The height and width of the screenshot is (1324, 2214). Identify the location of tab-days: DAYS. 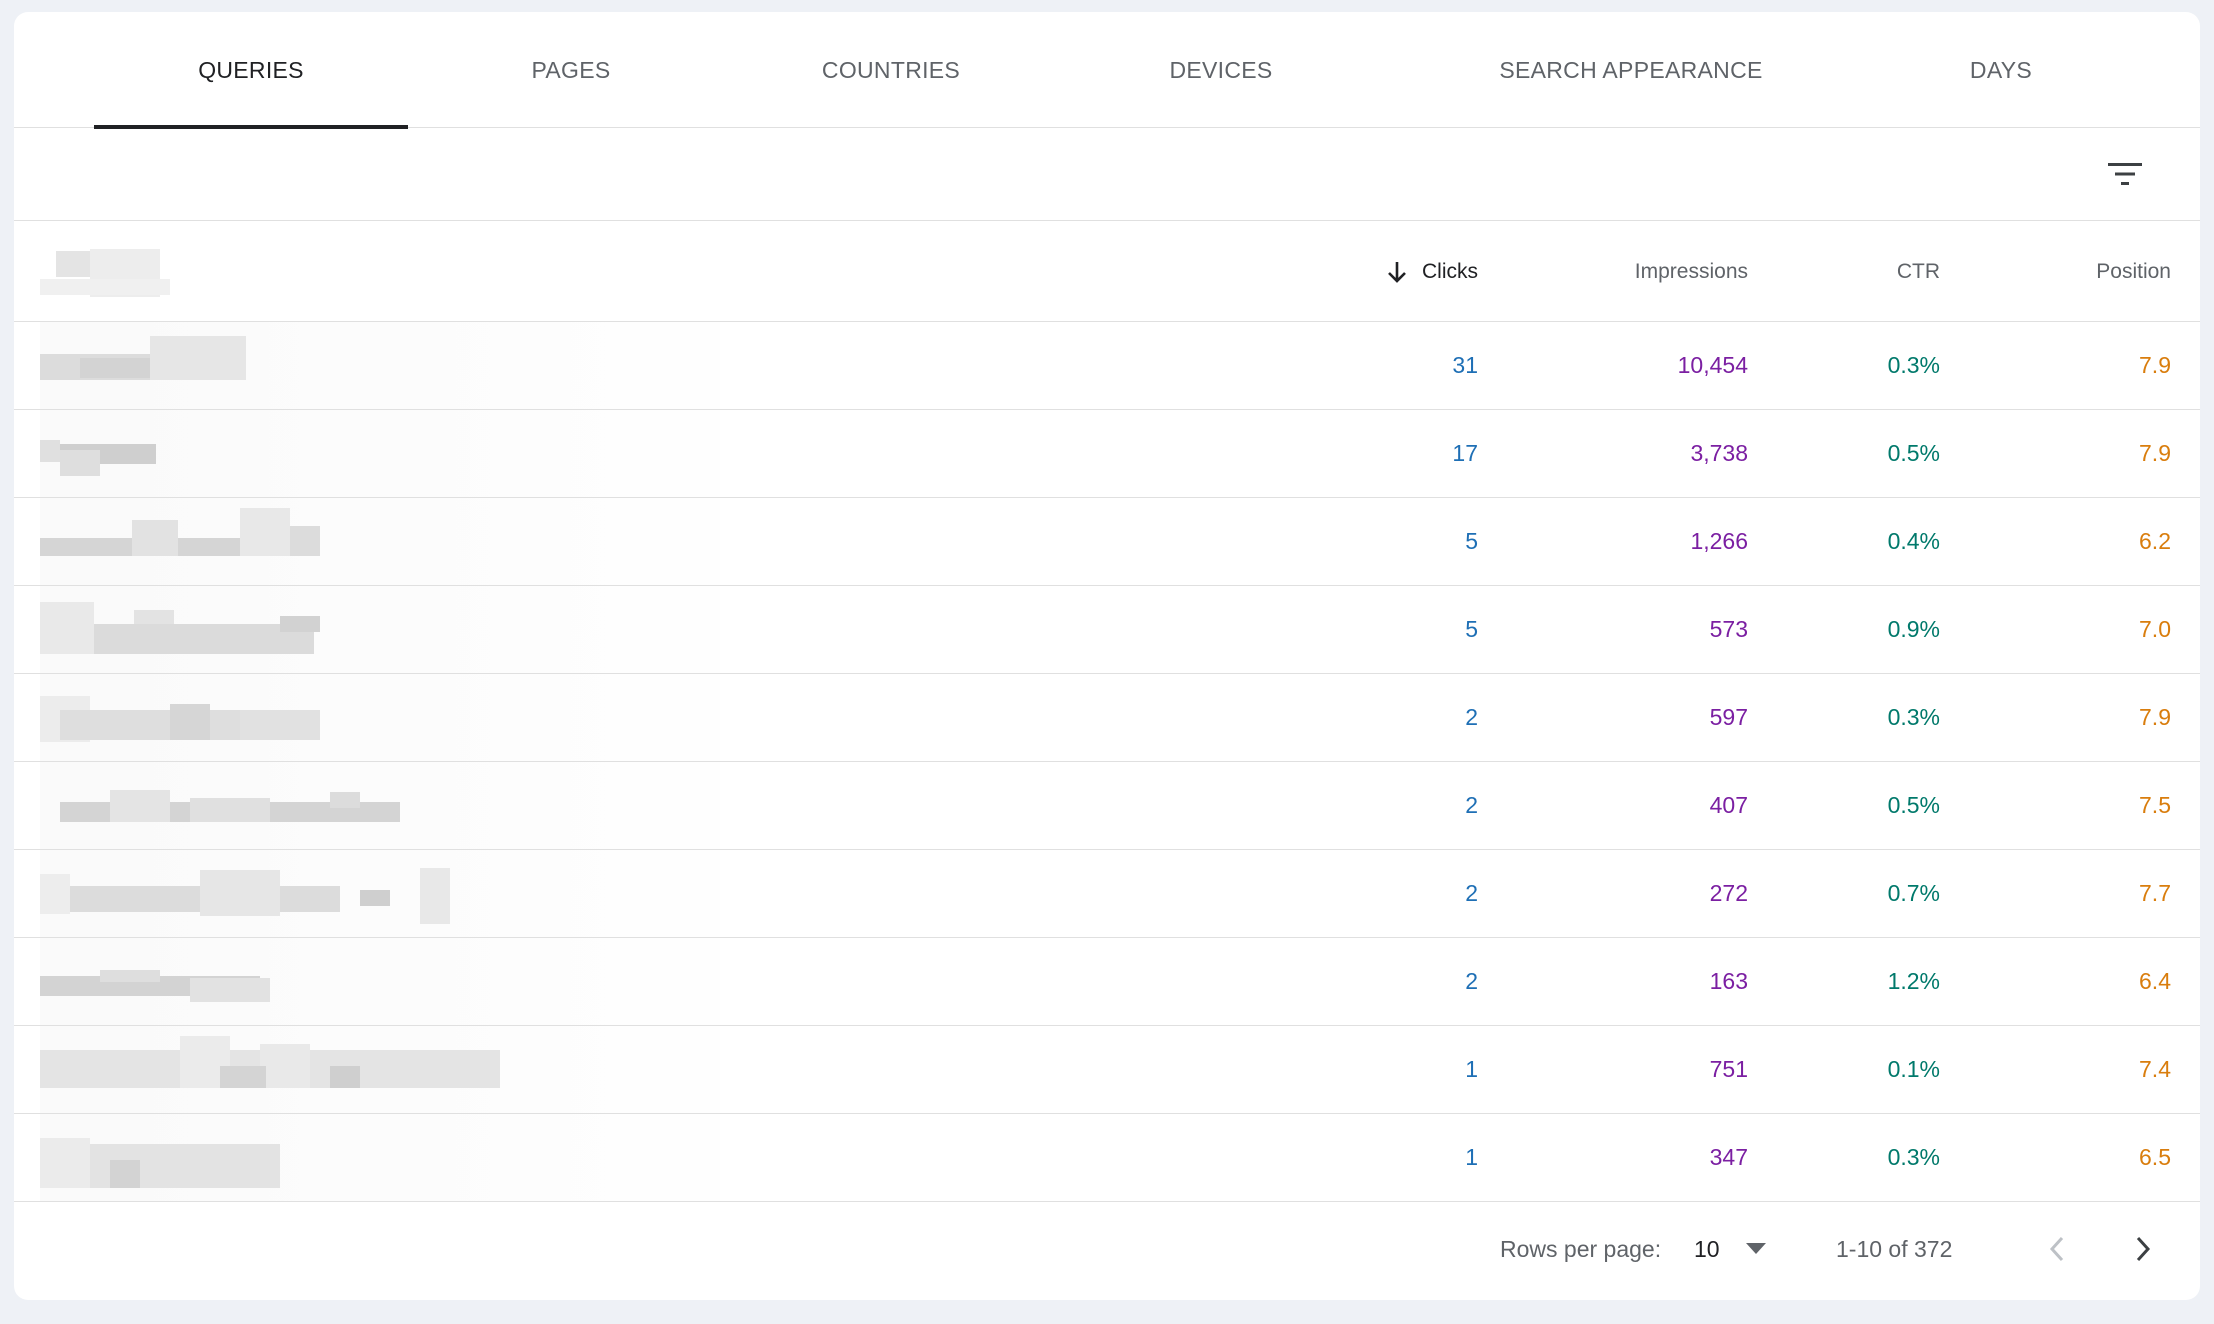
(2001, 70).